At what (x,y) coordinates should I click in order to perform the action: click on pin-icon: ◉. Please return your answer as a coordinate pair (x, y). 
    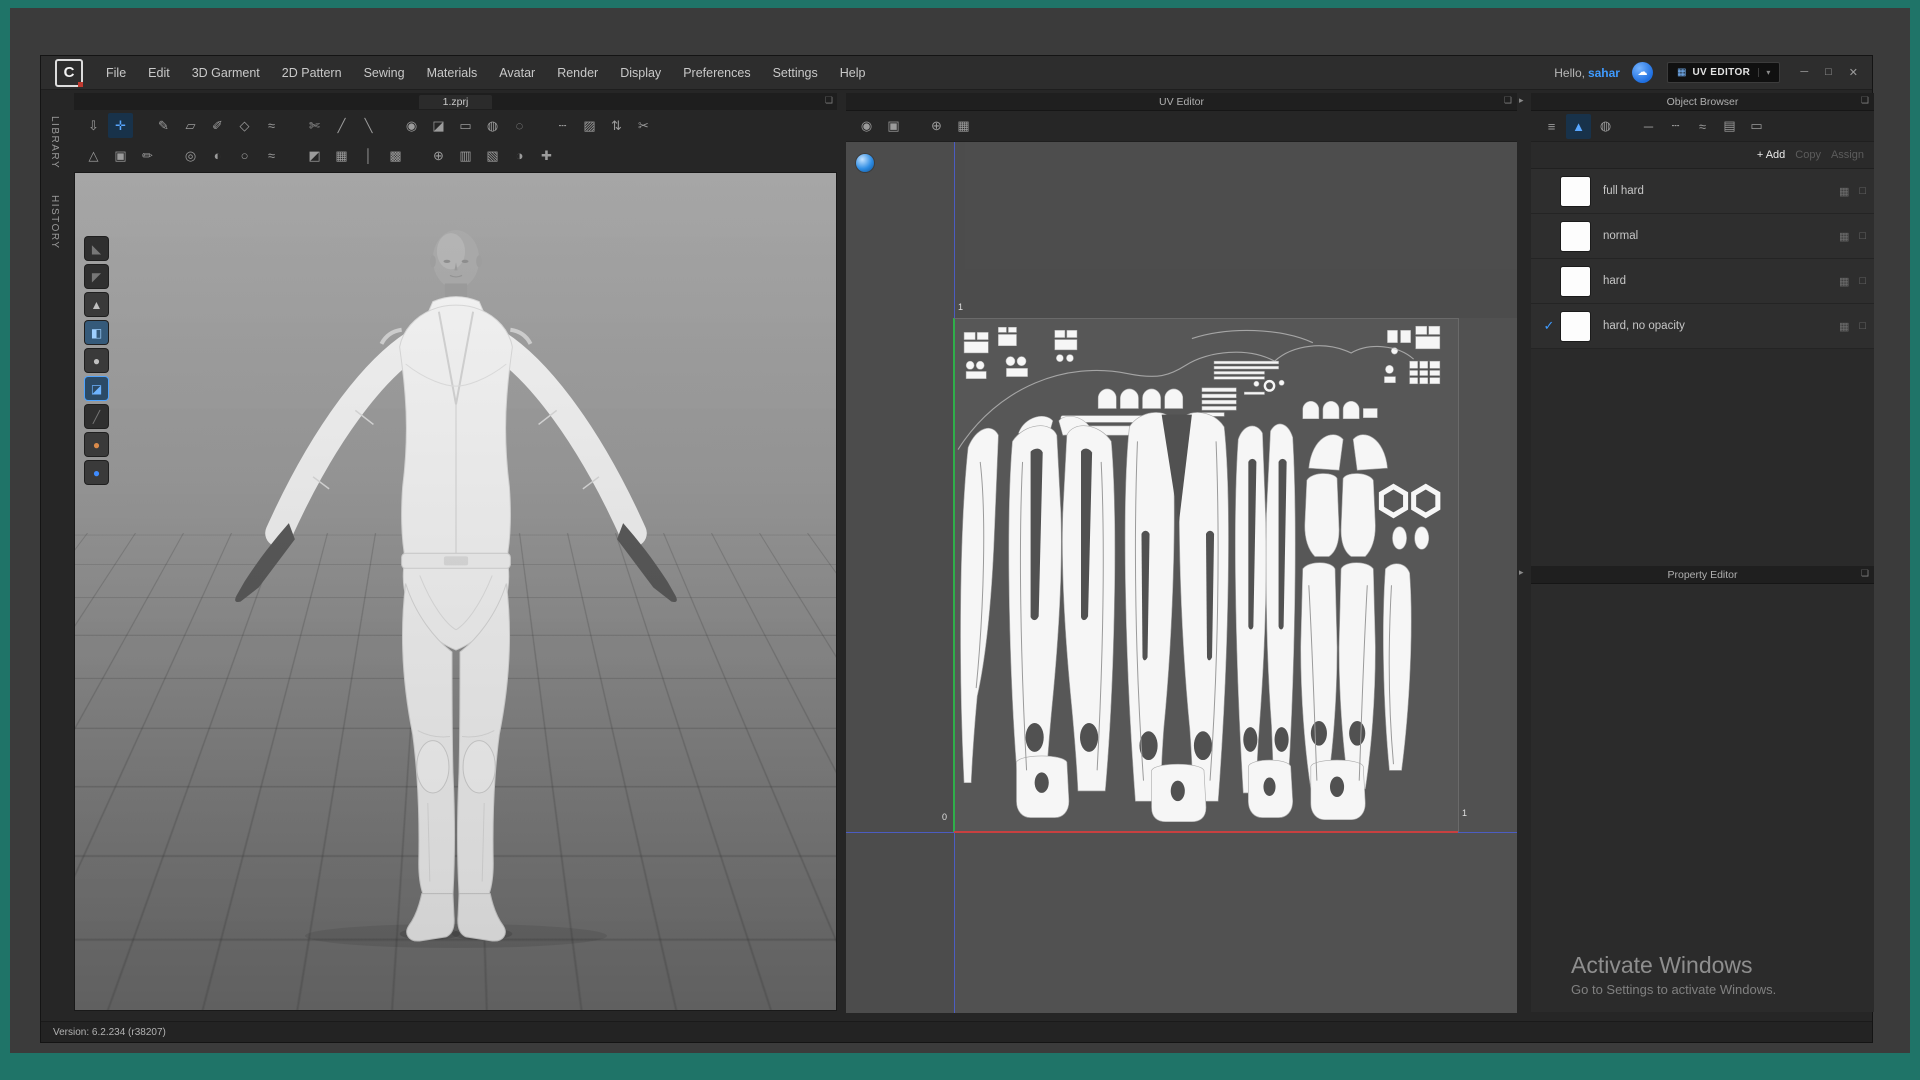
    Looking at the image, I should click on (411, 125).